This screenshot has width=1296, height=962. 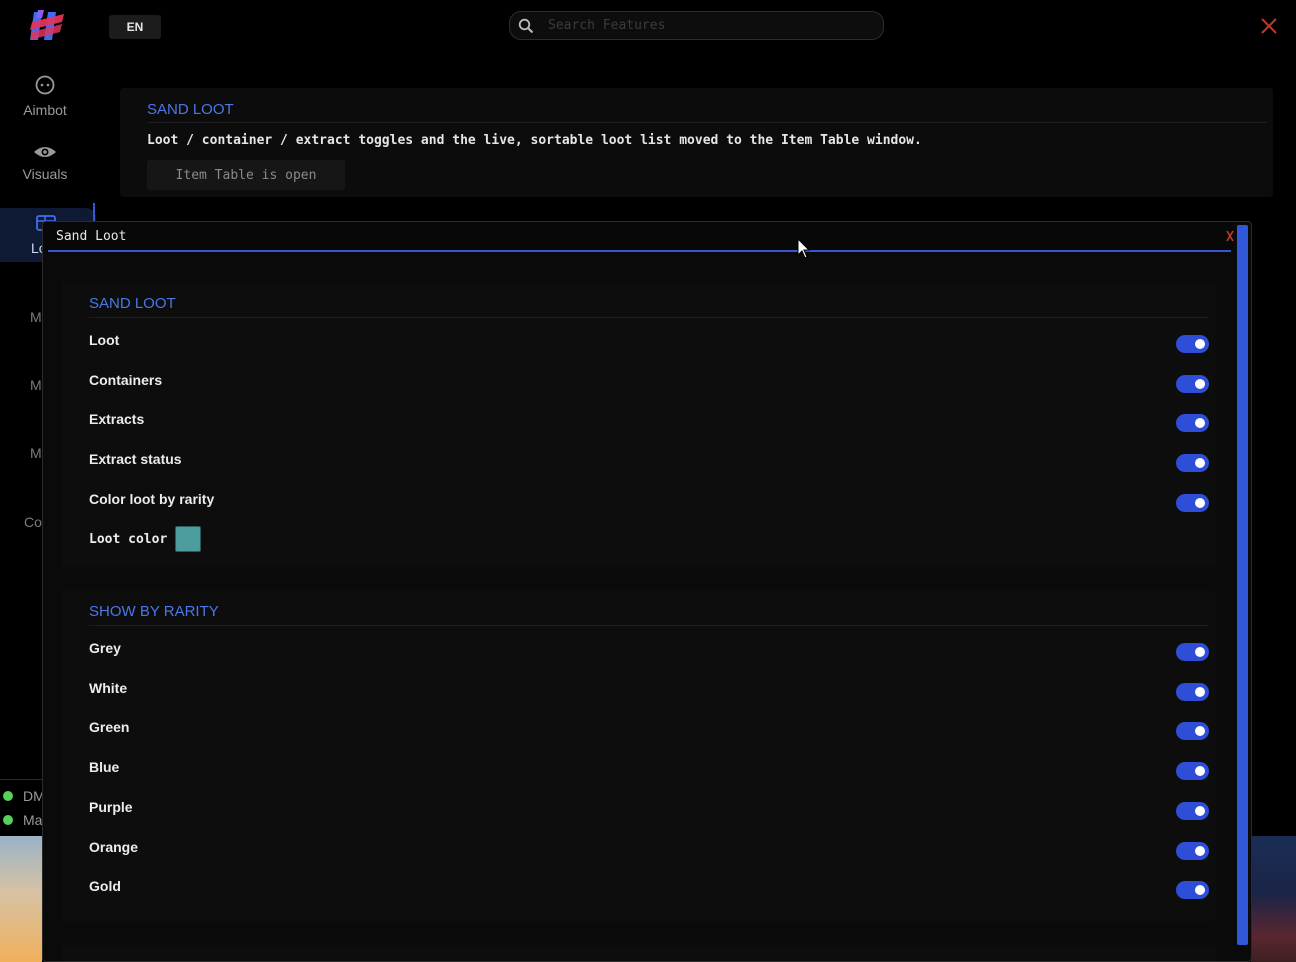 I want to click on toggle-label: Gold, so click(x=105, y=886).